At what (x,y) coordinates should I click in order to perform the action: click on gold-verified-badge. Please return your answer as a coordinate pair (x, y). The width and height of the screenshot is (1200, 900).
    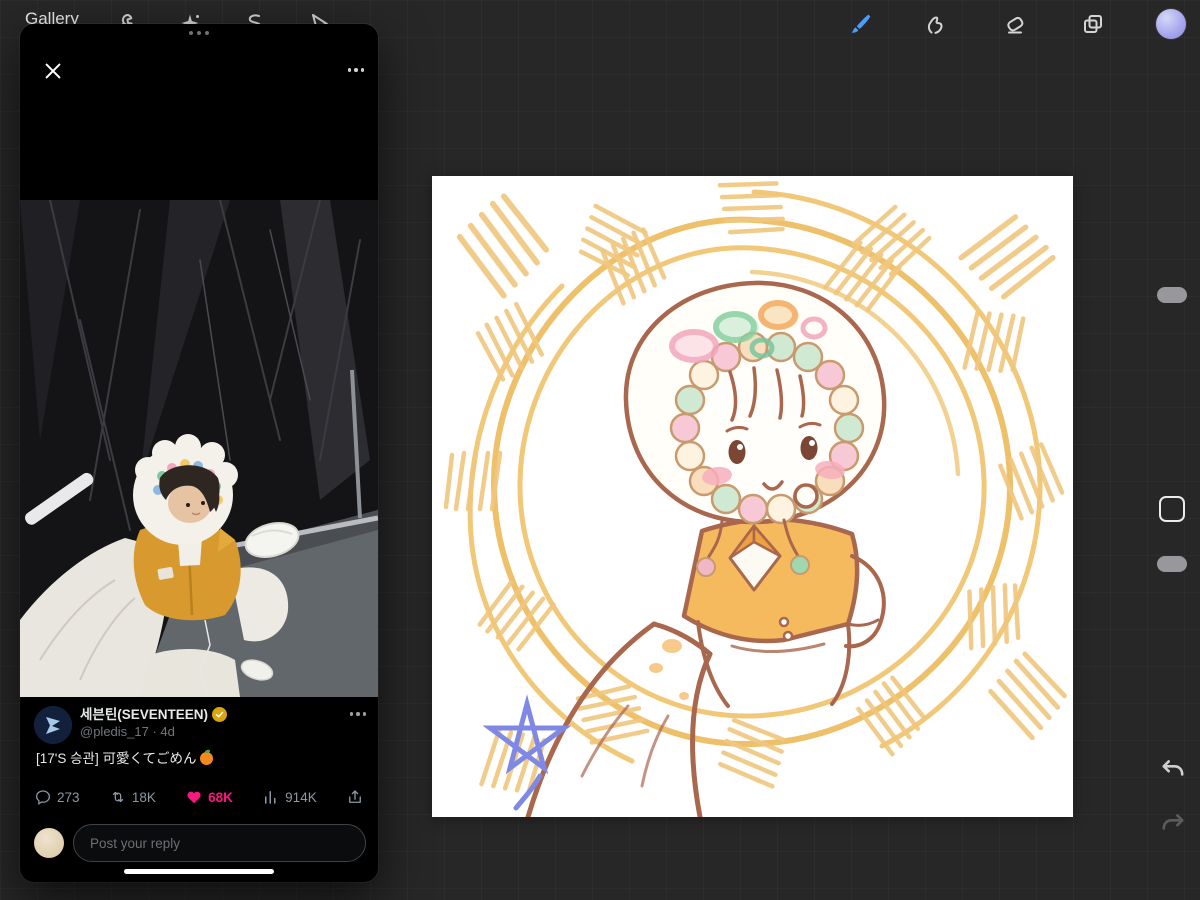
    Looking at the image, I should click on (220, 714).